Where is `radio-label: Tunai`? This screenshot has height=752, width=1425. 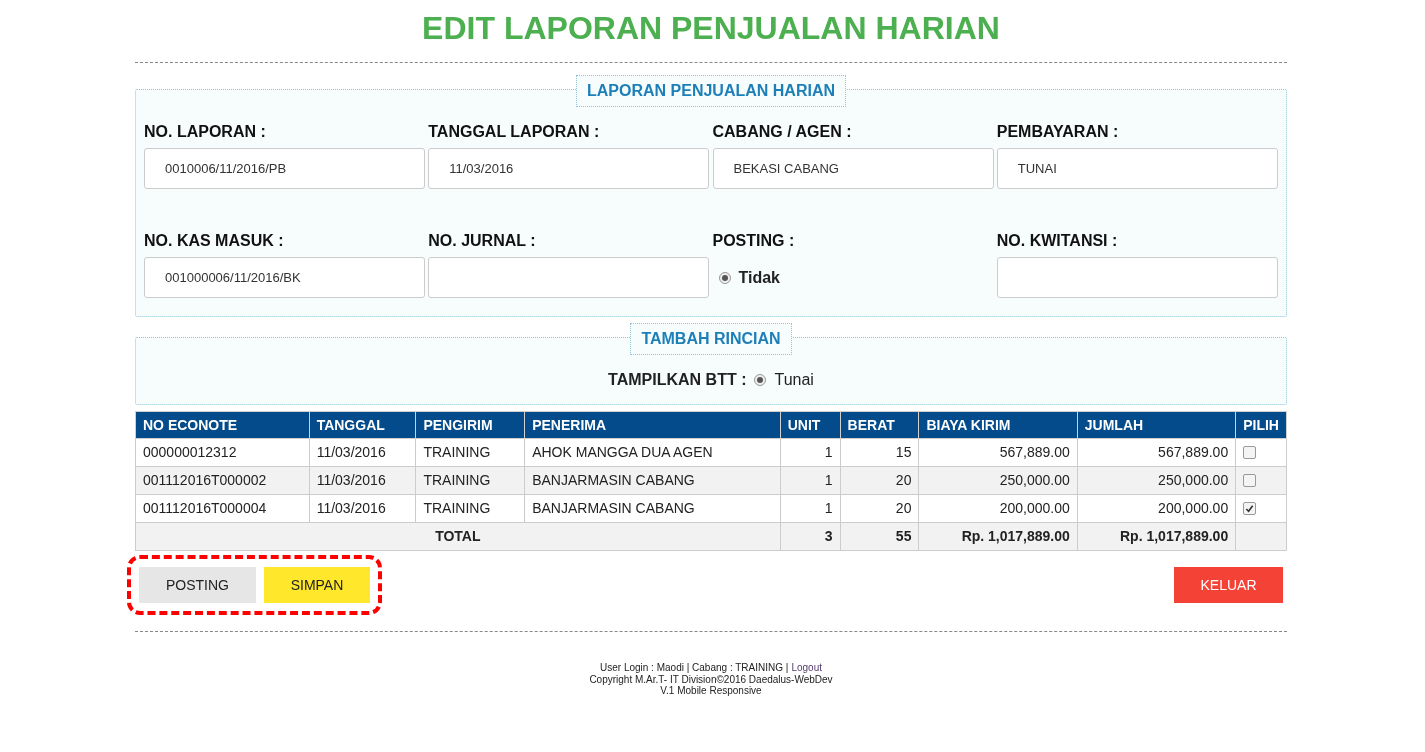
radio-label: Tunai is located at coordinates (794, 380).